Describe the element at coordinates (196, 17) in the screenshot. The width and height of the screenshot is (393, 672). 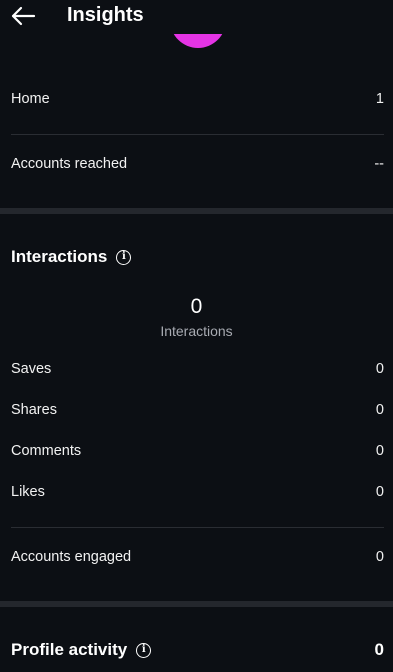
I see `top-bar: Insights` at that location.